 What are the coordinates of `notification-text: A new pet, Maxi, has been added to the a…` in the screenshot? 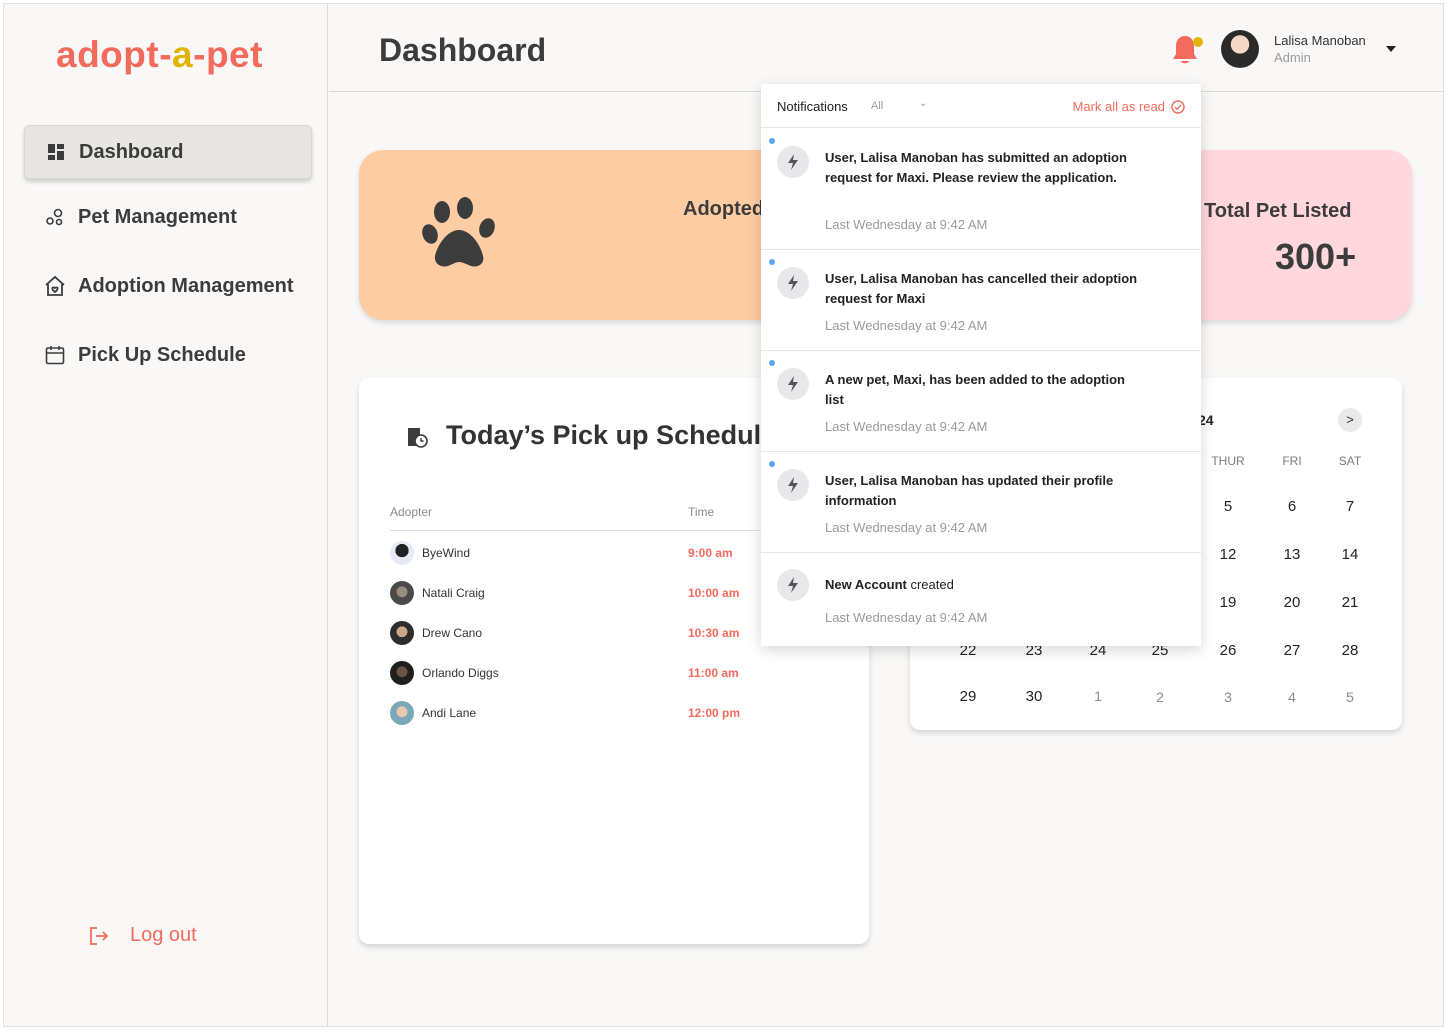 It's located at (975, 389).